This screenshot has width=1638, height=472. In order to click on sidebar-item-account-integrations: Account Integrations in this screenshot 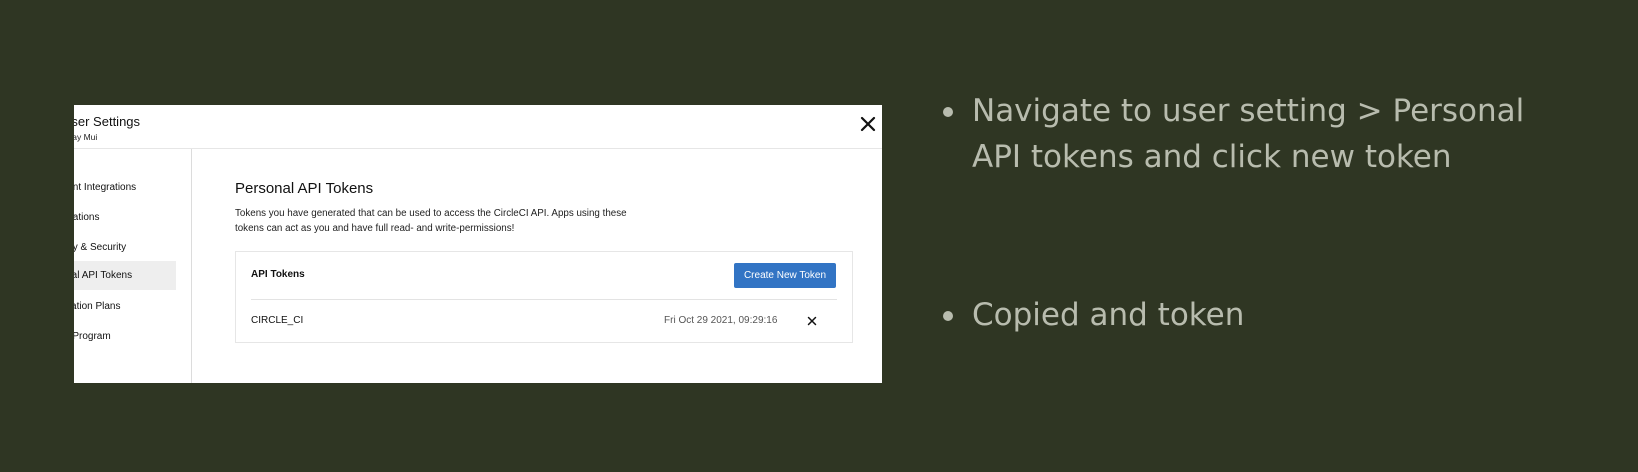, I will do `click(125, 187)`.